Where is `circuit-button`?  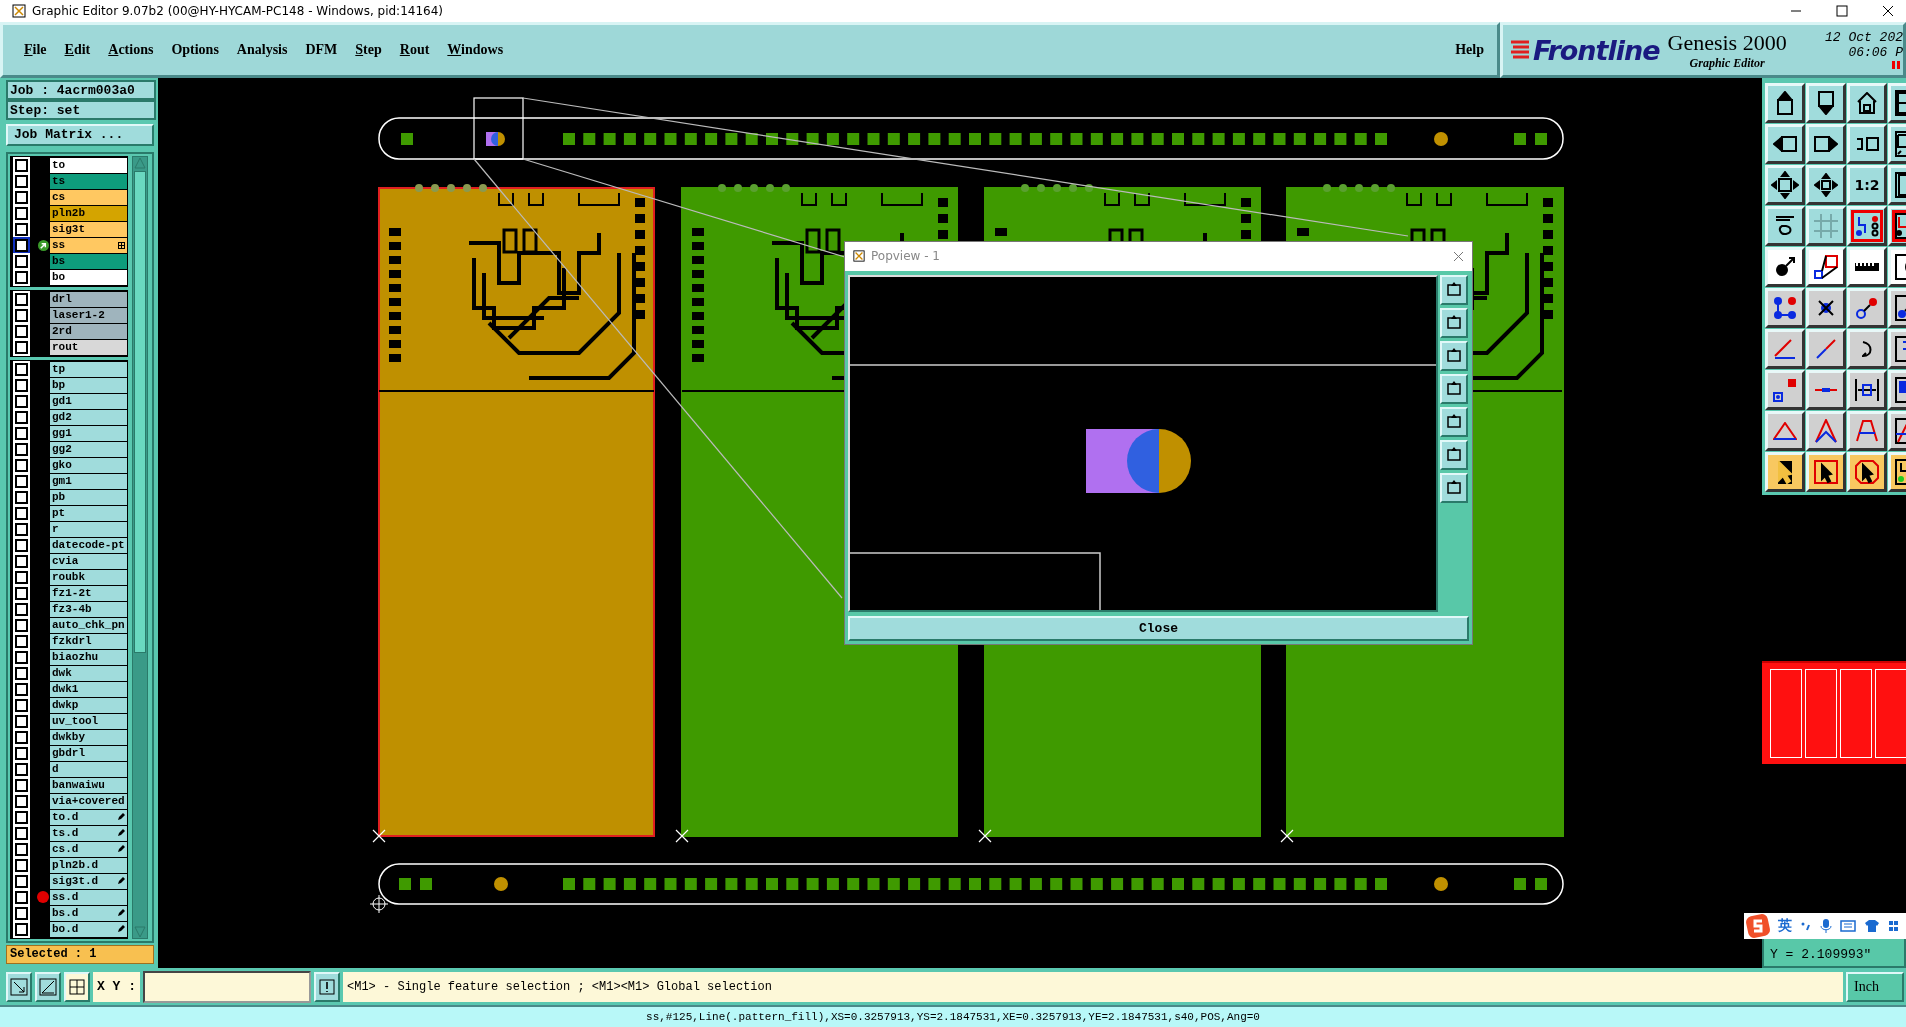
circuit-button is located at coordinates (1867, 226).